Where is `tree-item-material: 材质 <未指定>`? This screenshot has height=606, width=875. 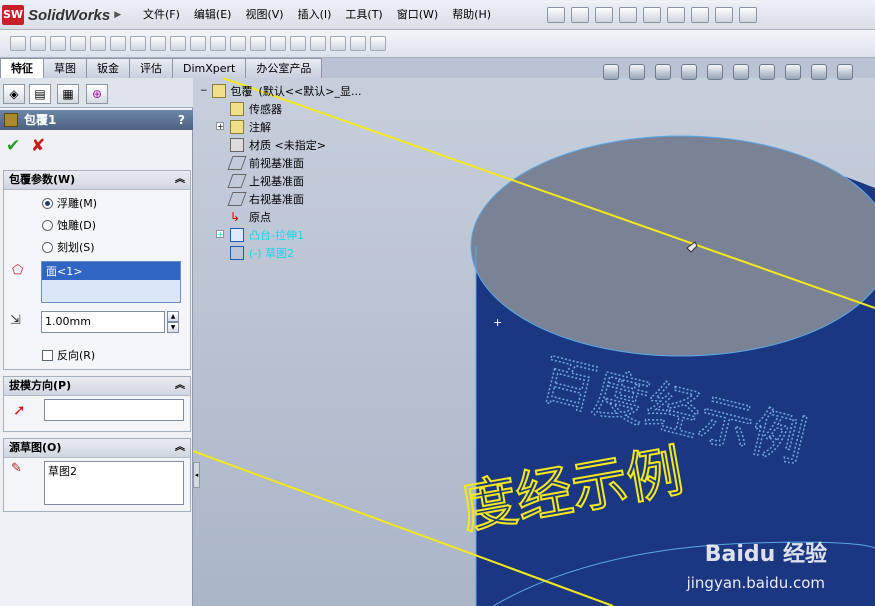 tree-item-material: 材质 <未指定> is located at coordinates (278, 144).